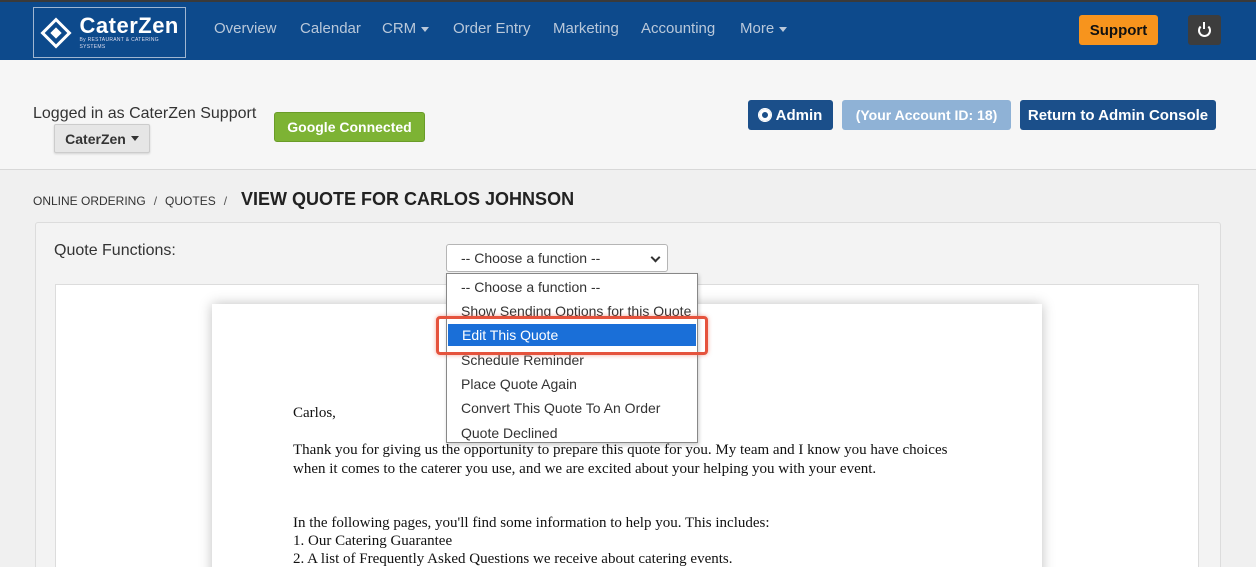 The height and width of the screenshot is (567, 1256). Describe the element at coordinates (572, 433) in the screenshot. I see `option-quote-declined: Quote Declined` at that location.